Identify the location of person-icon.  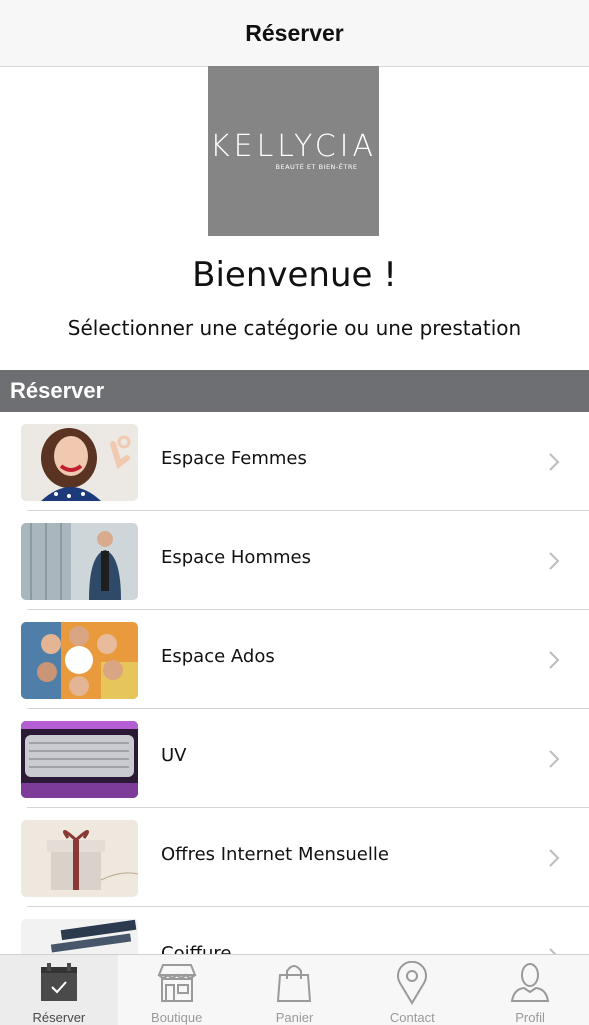
(530, 982).